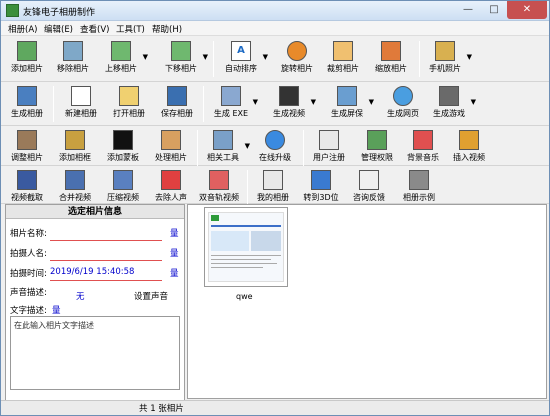 The image size is (550, 416). I want to click on build-webpage-button: 生成网页, so click(403, 105).